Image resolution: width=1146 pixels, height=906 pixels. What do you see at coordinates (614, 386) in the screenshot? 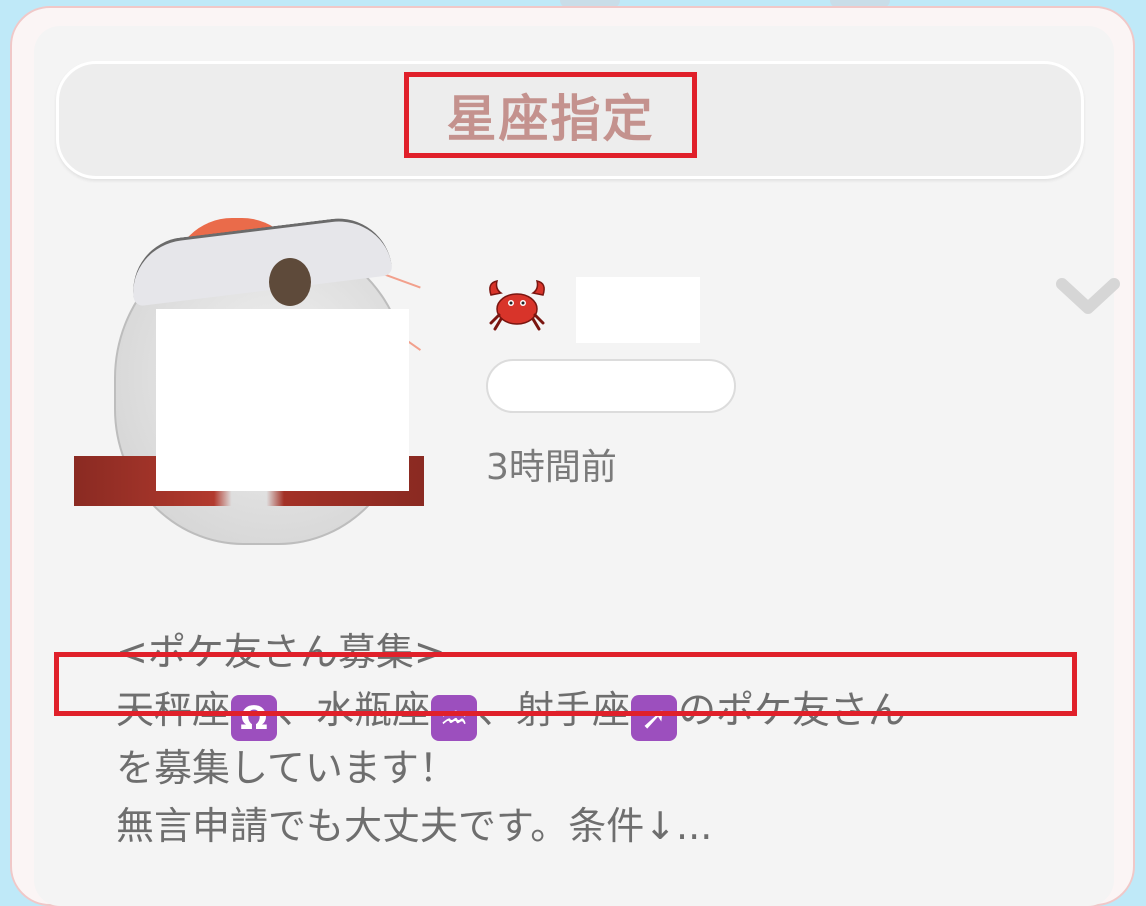
I see `pill-redaction` at bounding box center [614, 386].